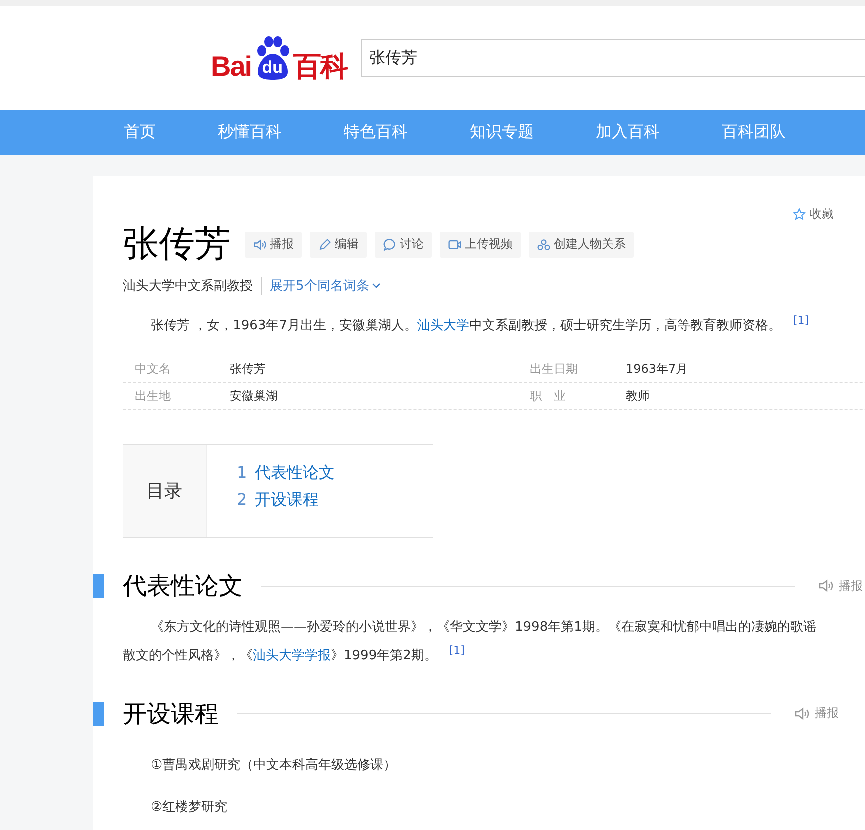 This screenshot has width=865, height=830. Describe the element at coordinates (279, 58) in the screenshot. I see `logo: Bai du 百科` at that location.